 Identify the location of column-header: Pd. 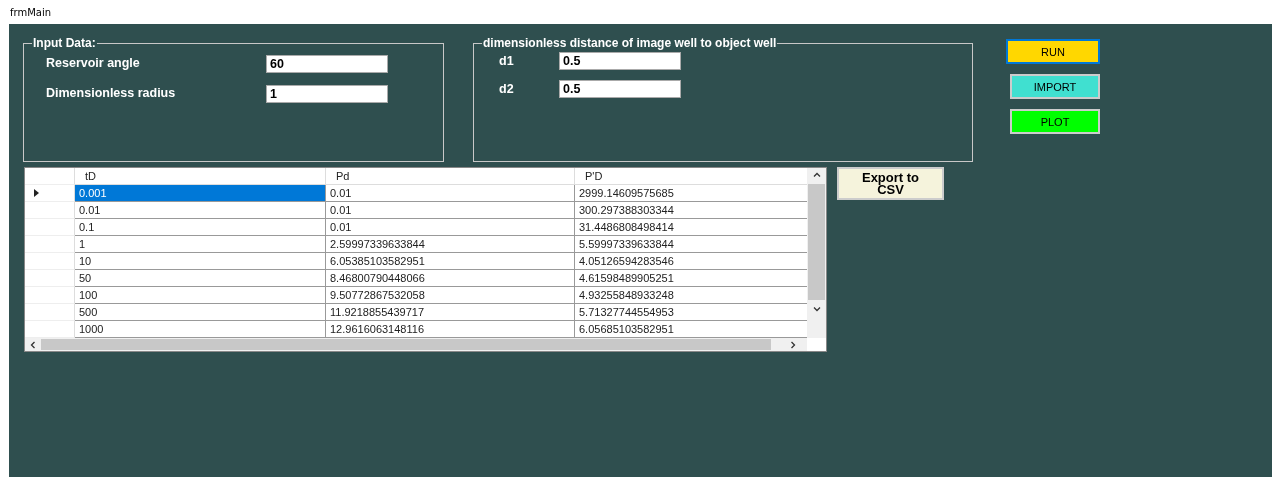
(450, 176).